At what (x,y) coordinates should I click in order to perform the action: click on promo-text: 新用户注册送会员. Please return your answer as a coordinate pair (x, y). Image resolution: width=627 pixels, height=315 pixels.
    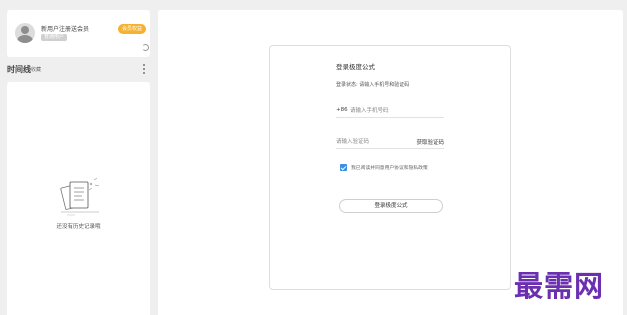
    Looking at the image, I should click on (65, 28).